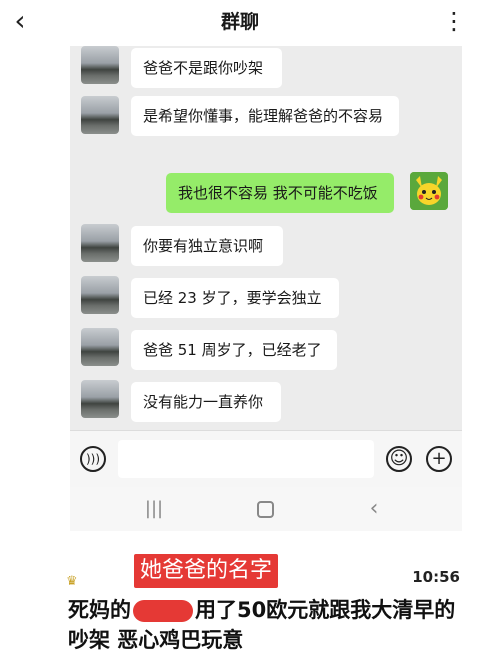 Image resolution: width=480 pixels, height=655 pixels. I want to click on message-bubble-mine: 我也很不容易 我不可能不吃饭, so click(280, 193).